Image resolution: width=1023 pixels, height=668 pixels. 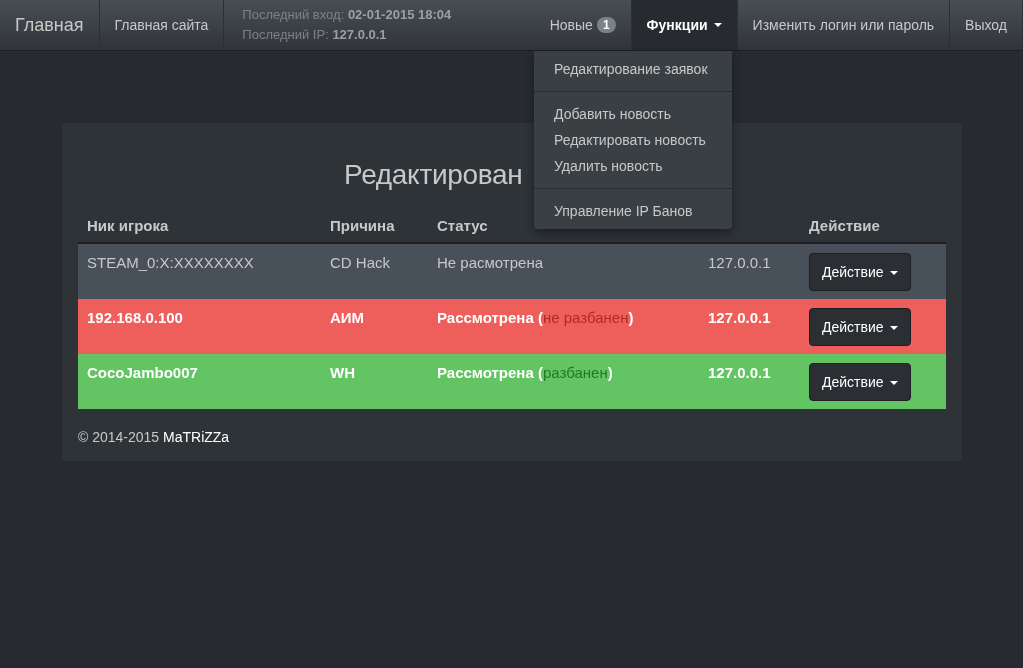 I want to click on table-cell: CD Hack, so click(x=374, y=271).